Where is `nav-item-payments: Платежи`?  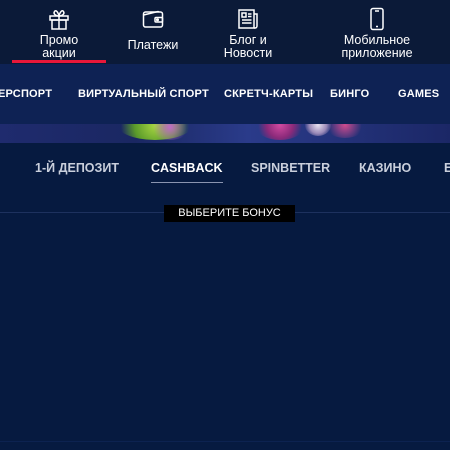 nav-item-payments: Платежи is located at coordinates (153, 32).